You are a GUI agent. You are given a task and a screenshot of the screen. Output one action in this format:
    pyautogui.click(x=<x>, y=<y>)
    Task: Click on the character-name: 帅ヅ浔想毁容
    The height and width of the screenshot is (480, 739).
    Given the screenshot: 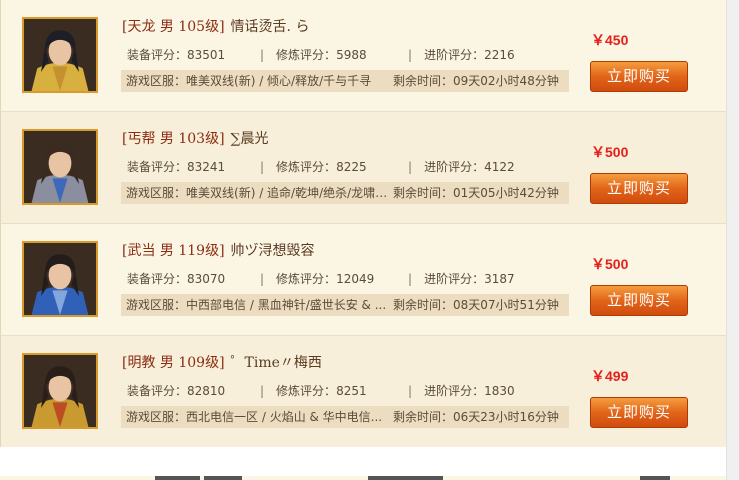 What is the action you would take?
    pyautogui.click(x=272, y=251)
    